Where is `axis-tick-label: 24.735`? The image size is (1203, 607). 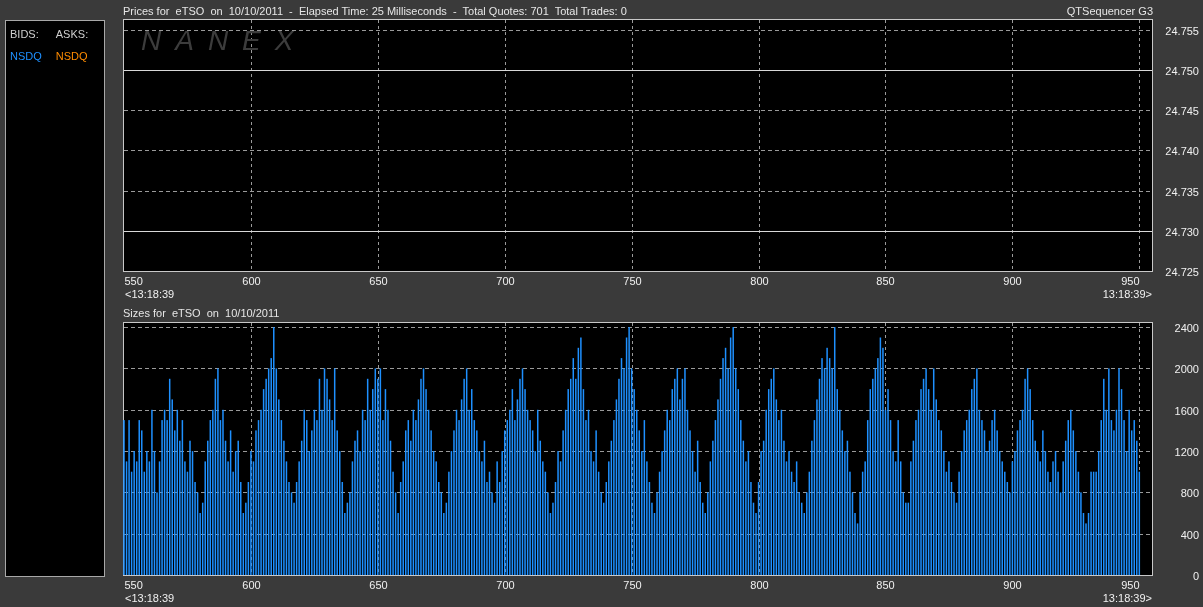
axis-tick-label: 24.735 is located at coordinates (1182, 191).